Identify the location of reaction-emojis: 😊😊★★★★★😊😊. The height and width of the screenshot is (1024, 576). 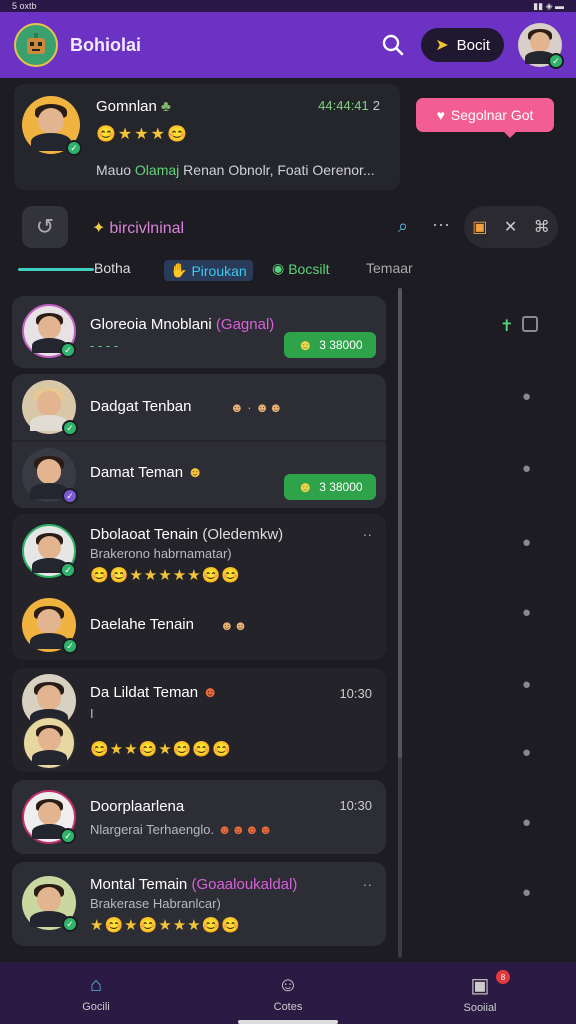
(165, 575).